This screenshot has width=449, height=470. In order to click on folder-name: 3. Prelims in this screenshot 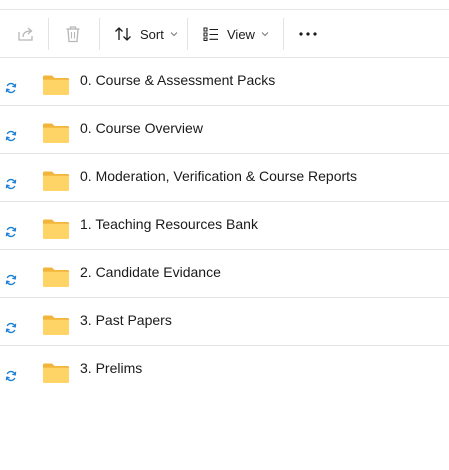, I will do `click(111, 368)`.